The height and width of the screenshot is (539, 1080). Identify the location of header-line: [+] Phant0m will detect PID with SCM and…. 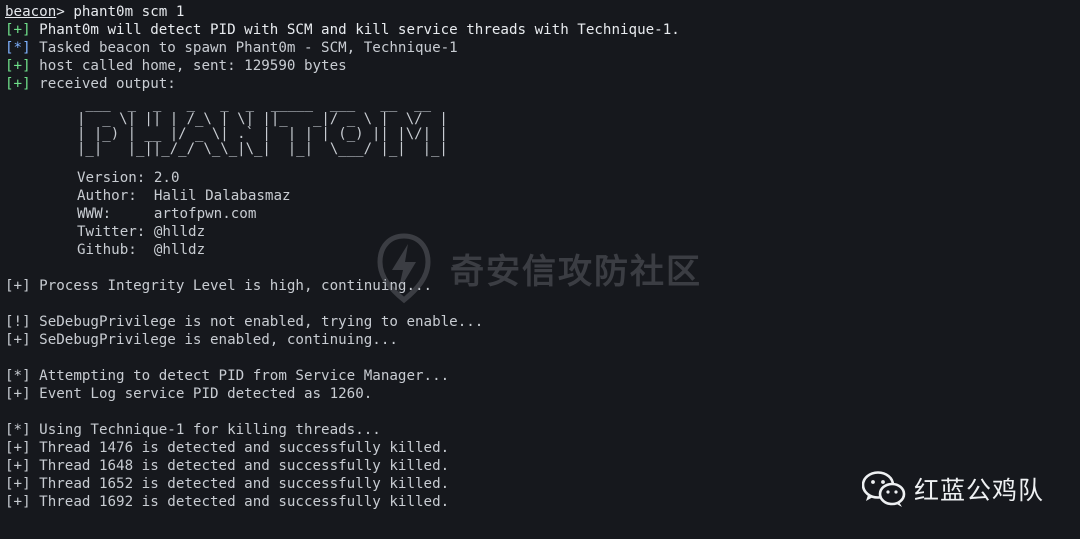
(342, 30).